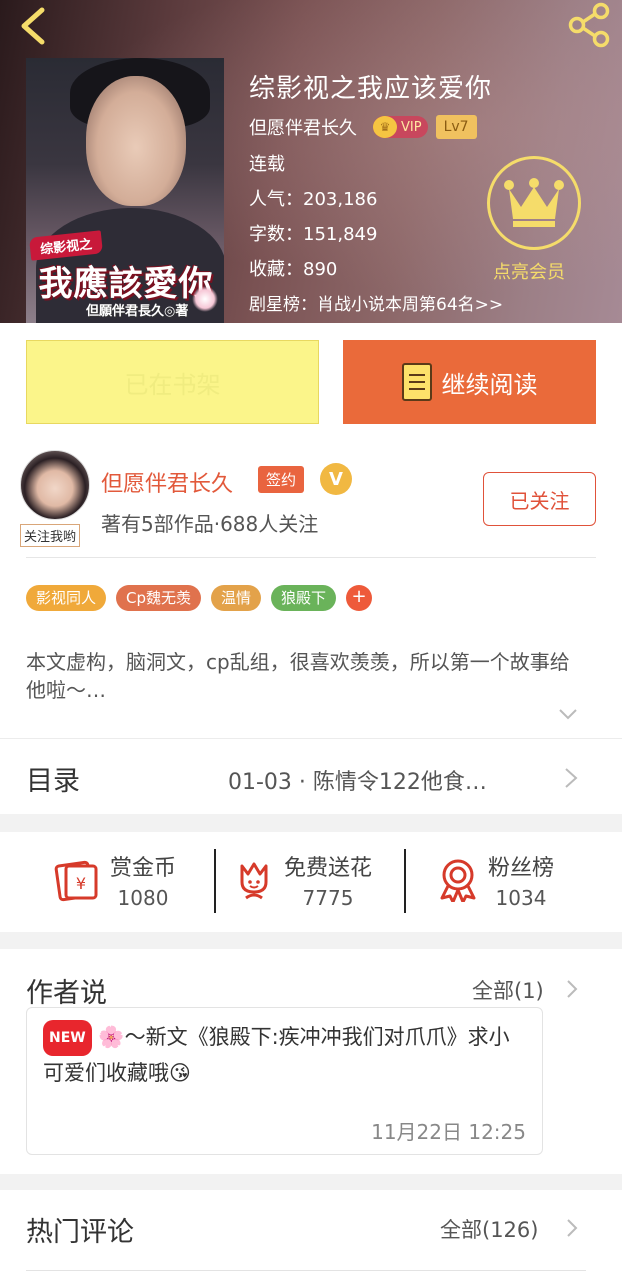 The width and height of the screenshot is (622, 1280). What do you see at coordinates (159, 598) in the screenshot?
I see `tag: Cp魏无羡` at bounding box center [159, 598].